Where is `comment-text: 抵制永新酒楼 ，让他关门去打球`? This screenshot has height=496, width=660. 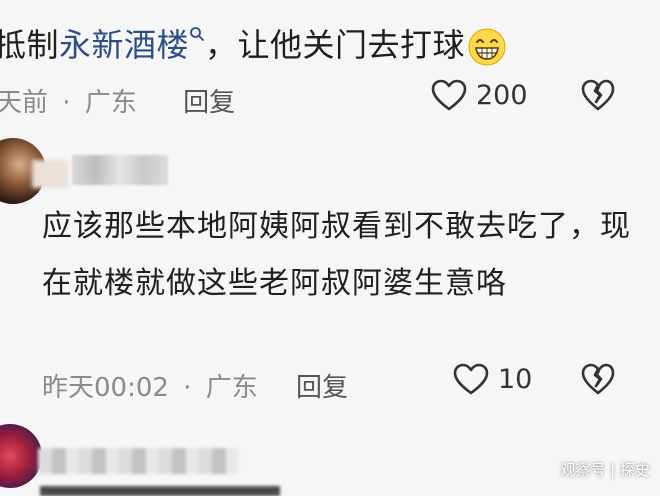
comment-text: 抵制永新酒楼 ，让他关门去打球 is located at coordinates (253, 43).